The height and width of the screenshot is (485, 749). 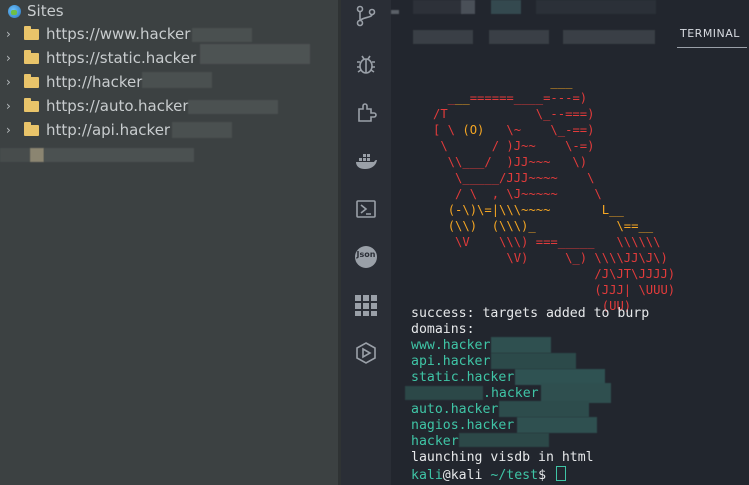 What do you see at coordinates (511, 393) in the screenshot?
I see `domain-line: .hacker` at bounding box center [511, 393].